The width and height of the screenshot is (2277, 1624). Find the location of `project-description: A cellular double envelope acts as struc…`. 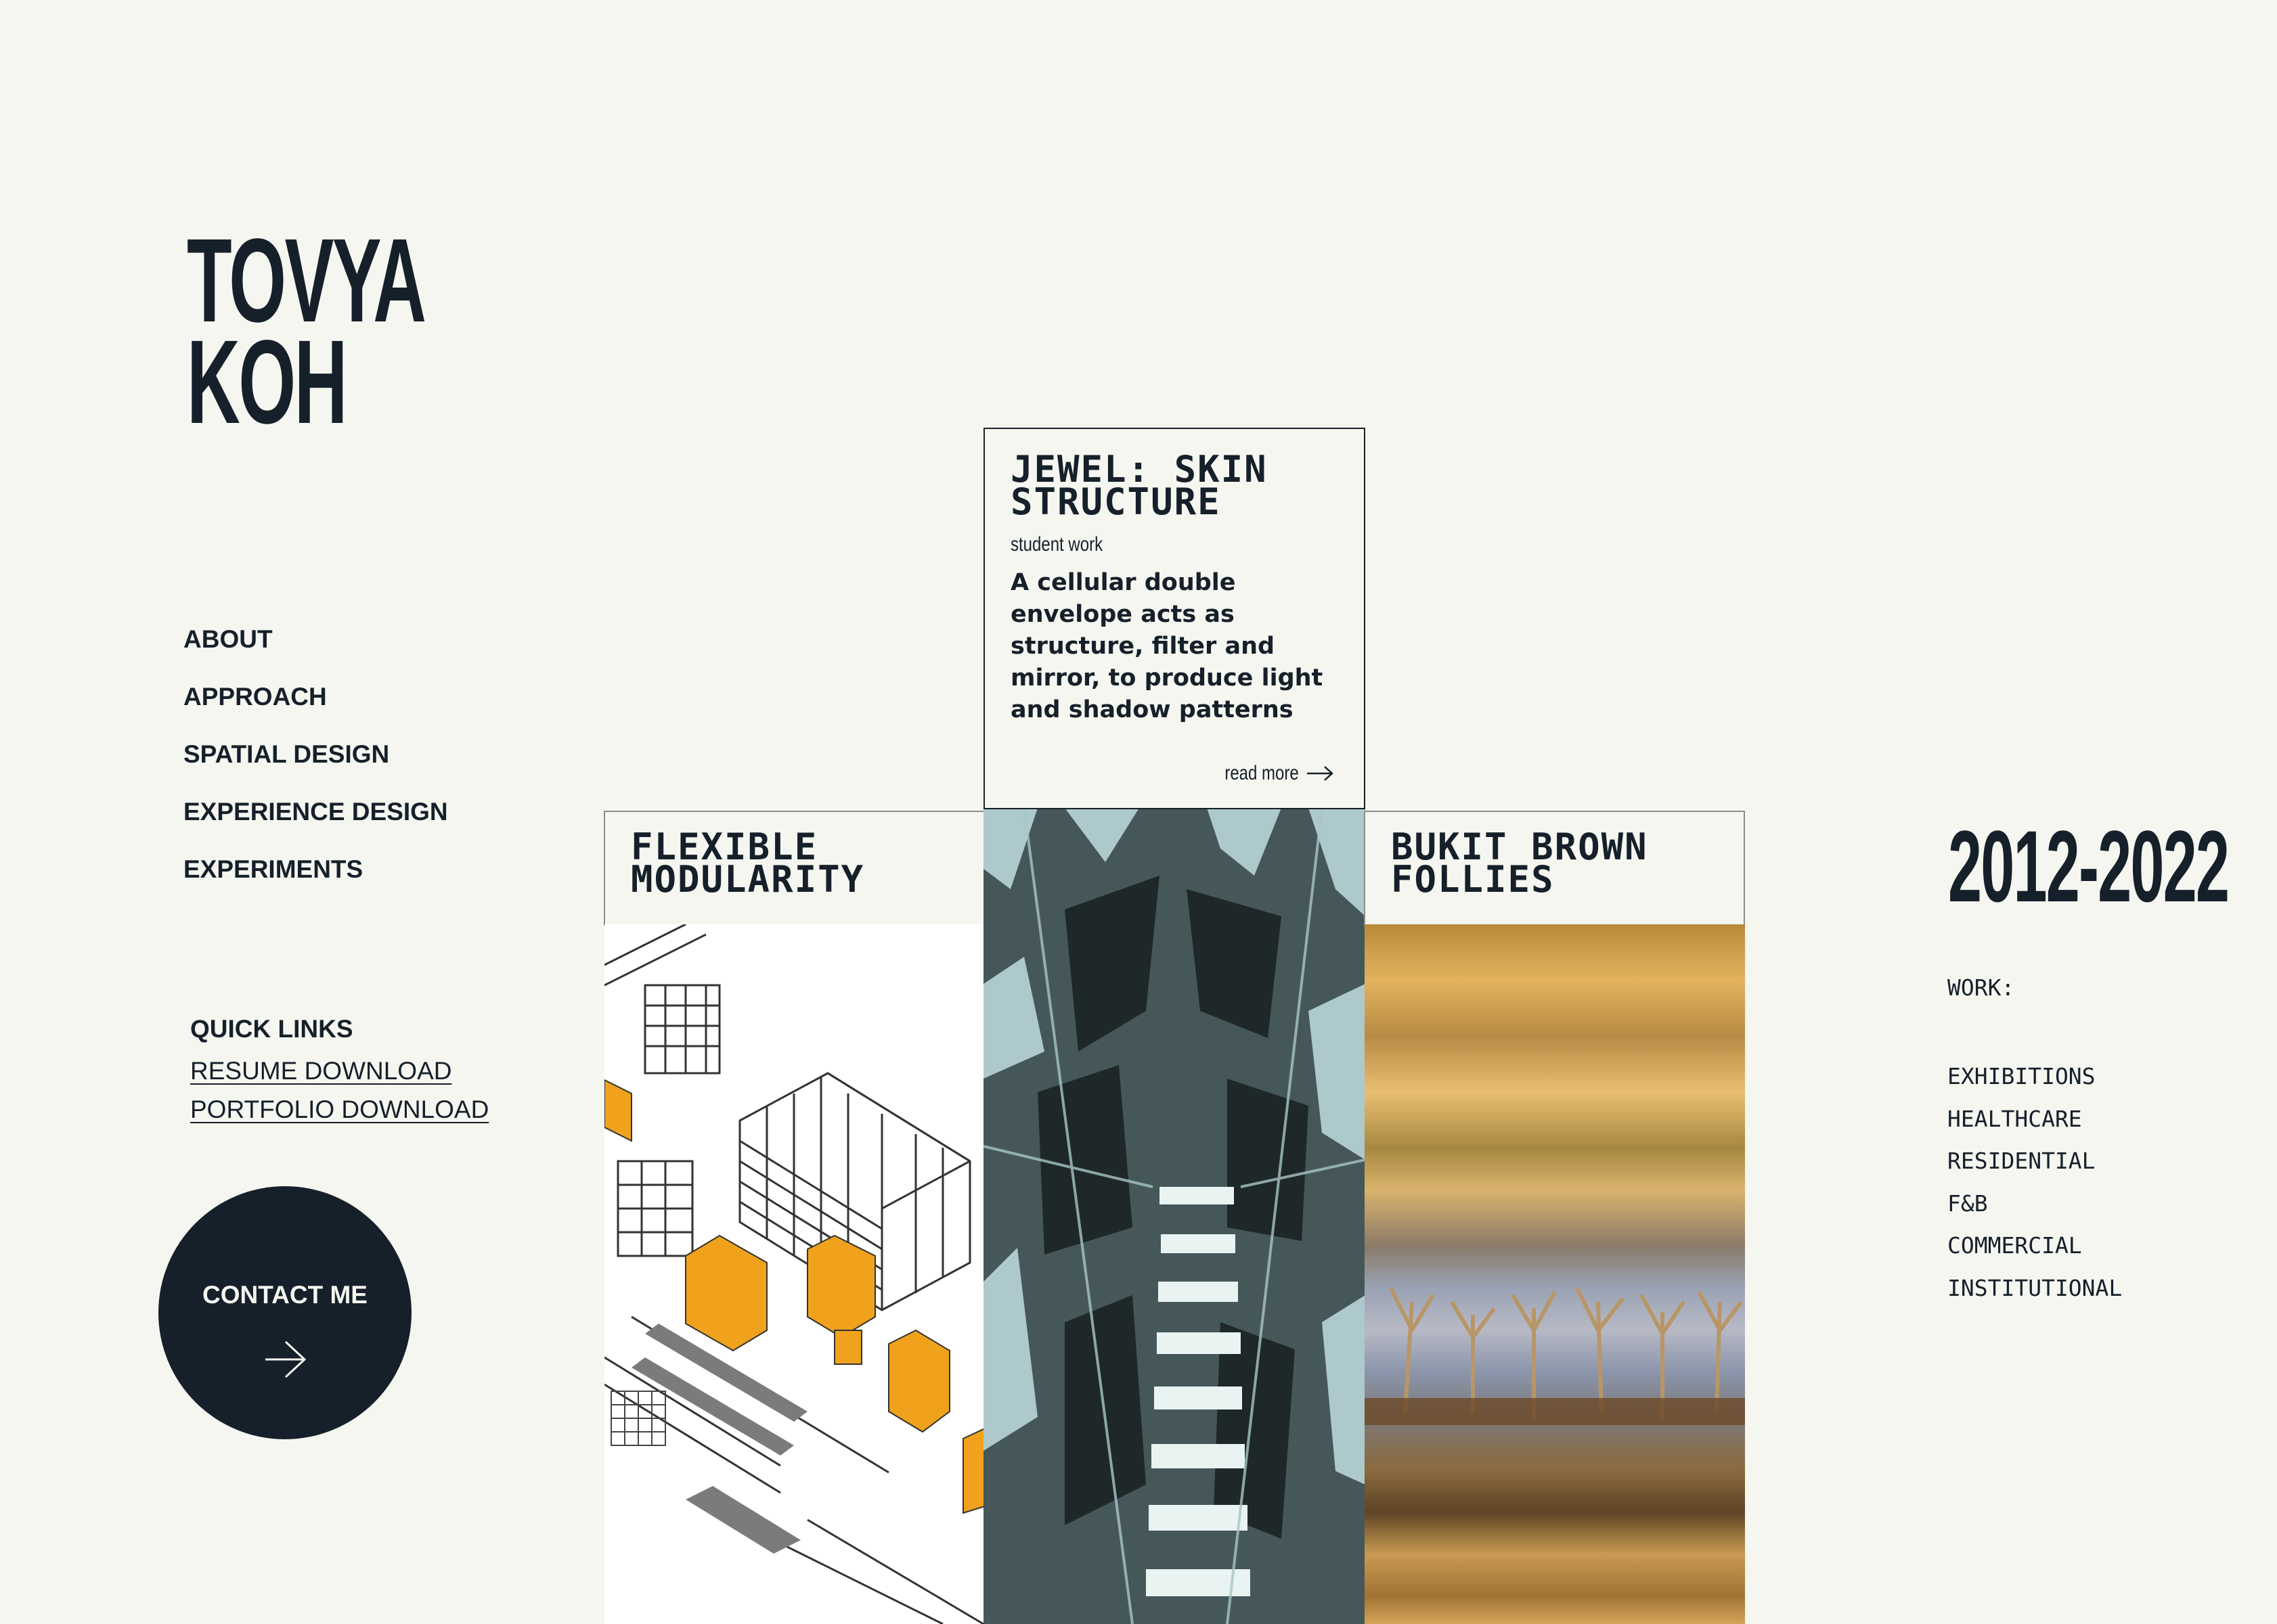

project-description: A cellular double envelope acts as struc… is located at coordinates (1167, 646).